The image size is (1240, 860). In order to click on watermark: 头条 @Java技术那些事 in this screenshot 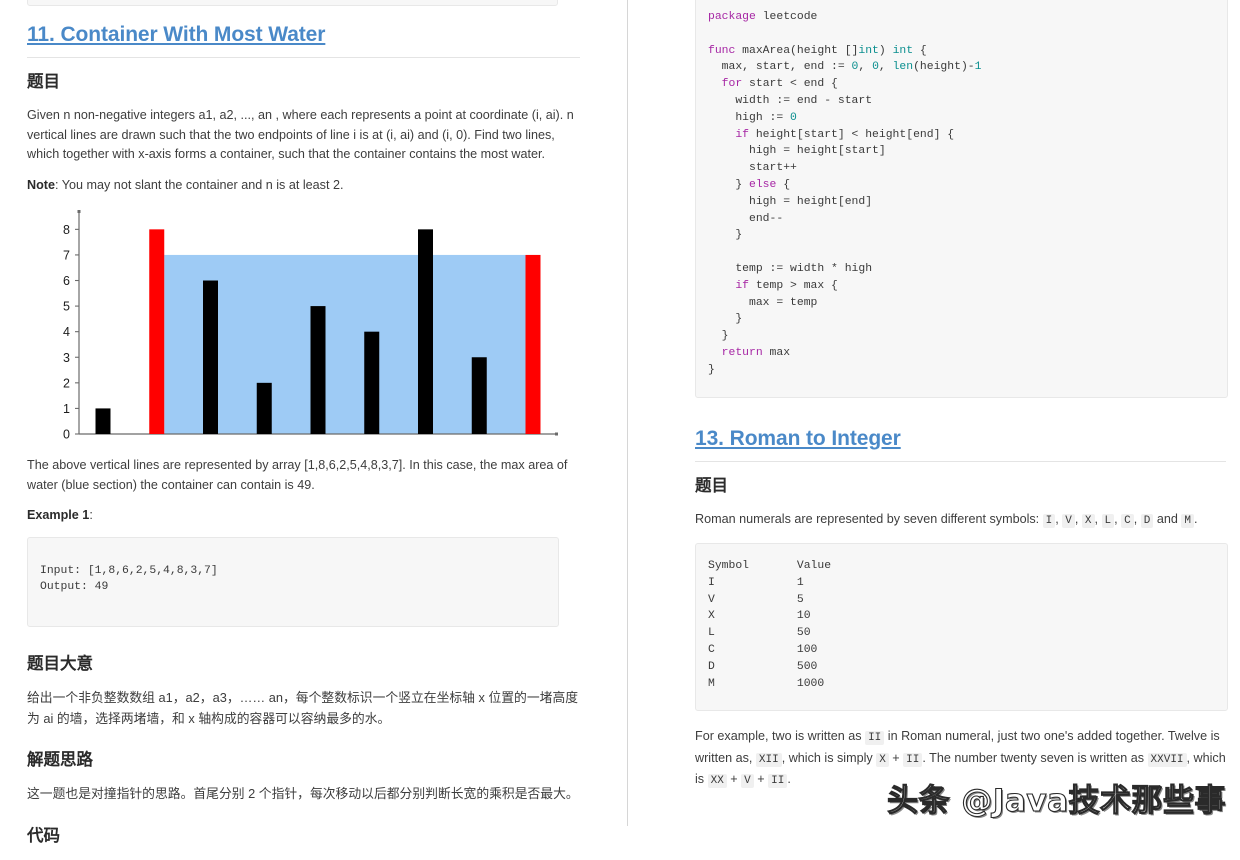, I will do `click(1056, 800)`.